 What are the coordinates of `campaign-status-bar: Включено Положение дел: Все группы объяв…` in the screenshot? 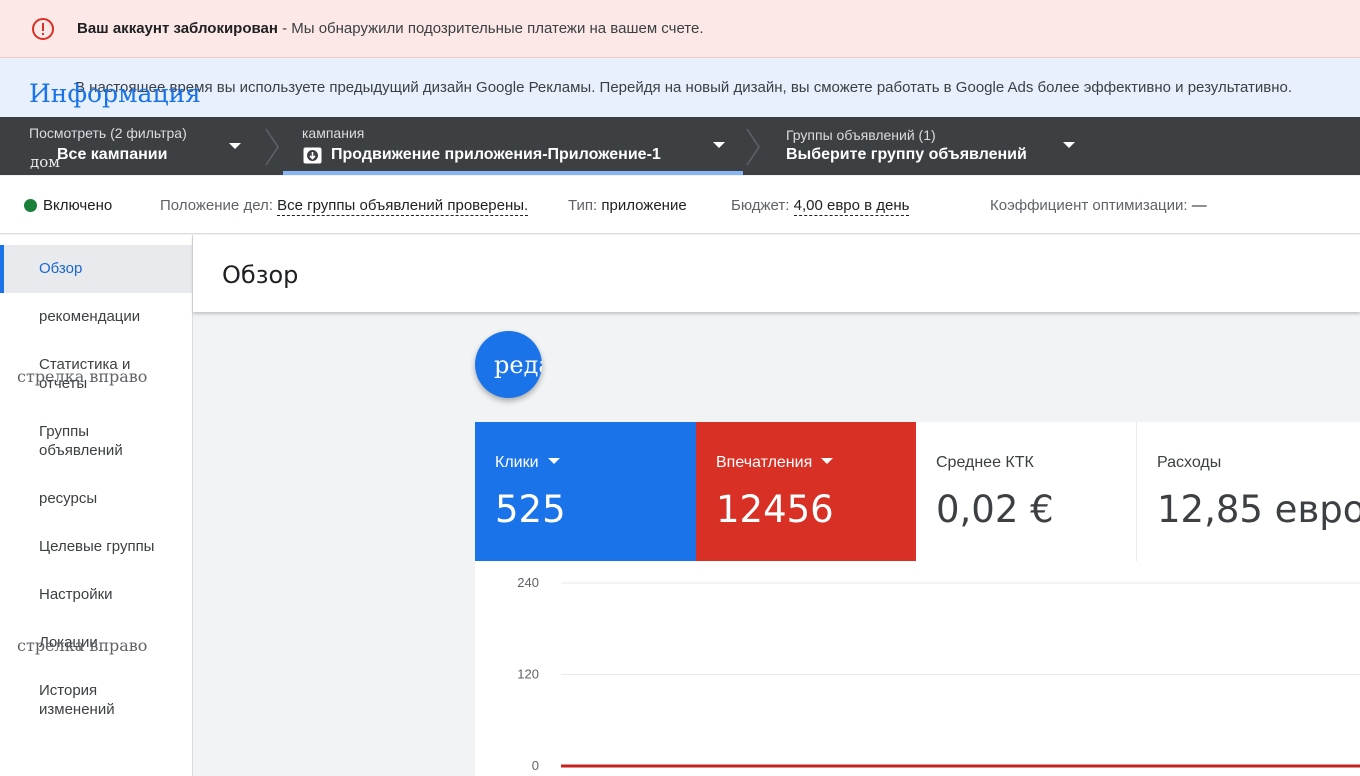 It's located at (680, 205).